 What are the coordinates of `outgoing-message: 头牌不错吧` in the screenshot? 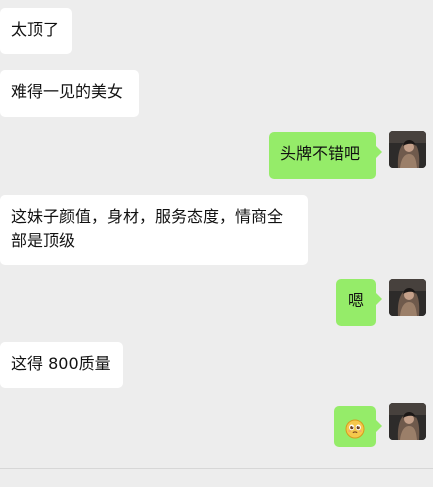 It's located at (325, 155).